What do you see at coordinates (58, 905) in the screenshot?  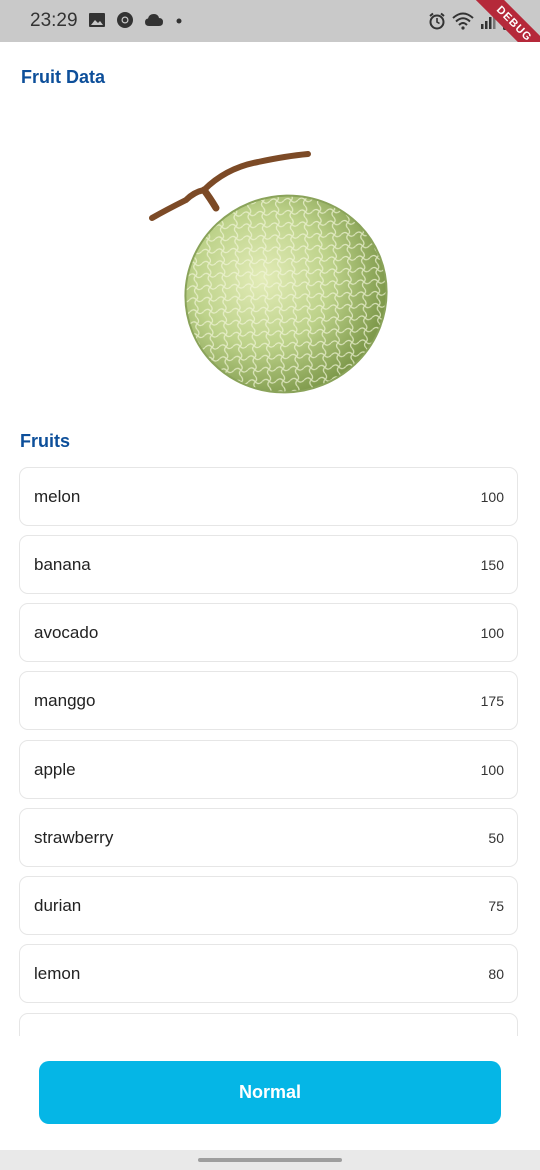 I see `fruit-name: durian` at bounding box center [58, 905].